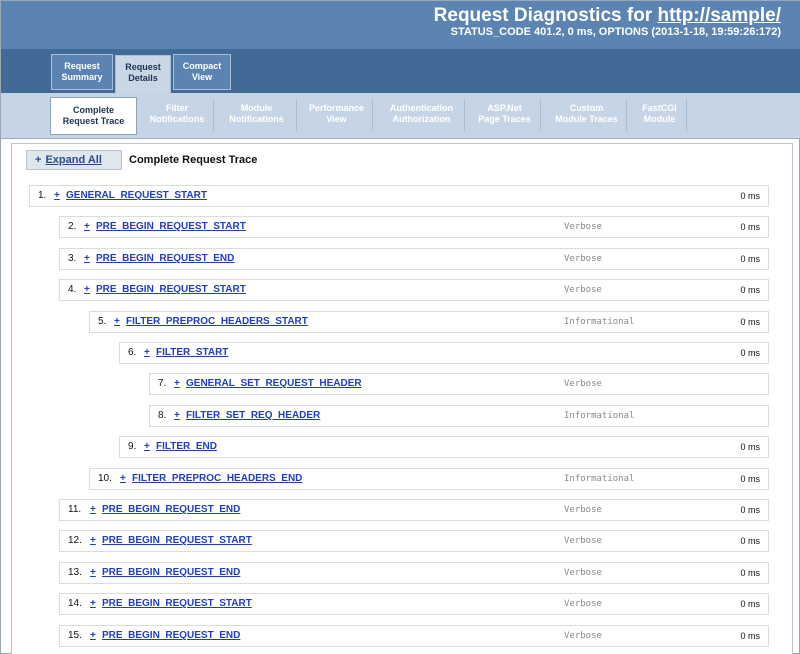  I want to click on expand-all-label: Expand All, so click(73, 160).